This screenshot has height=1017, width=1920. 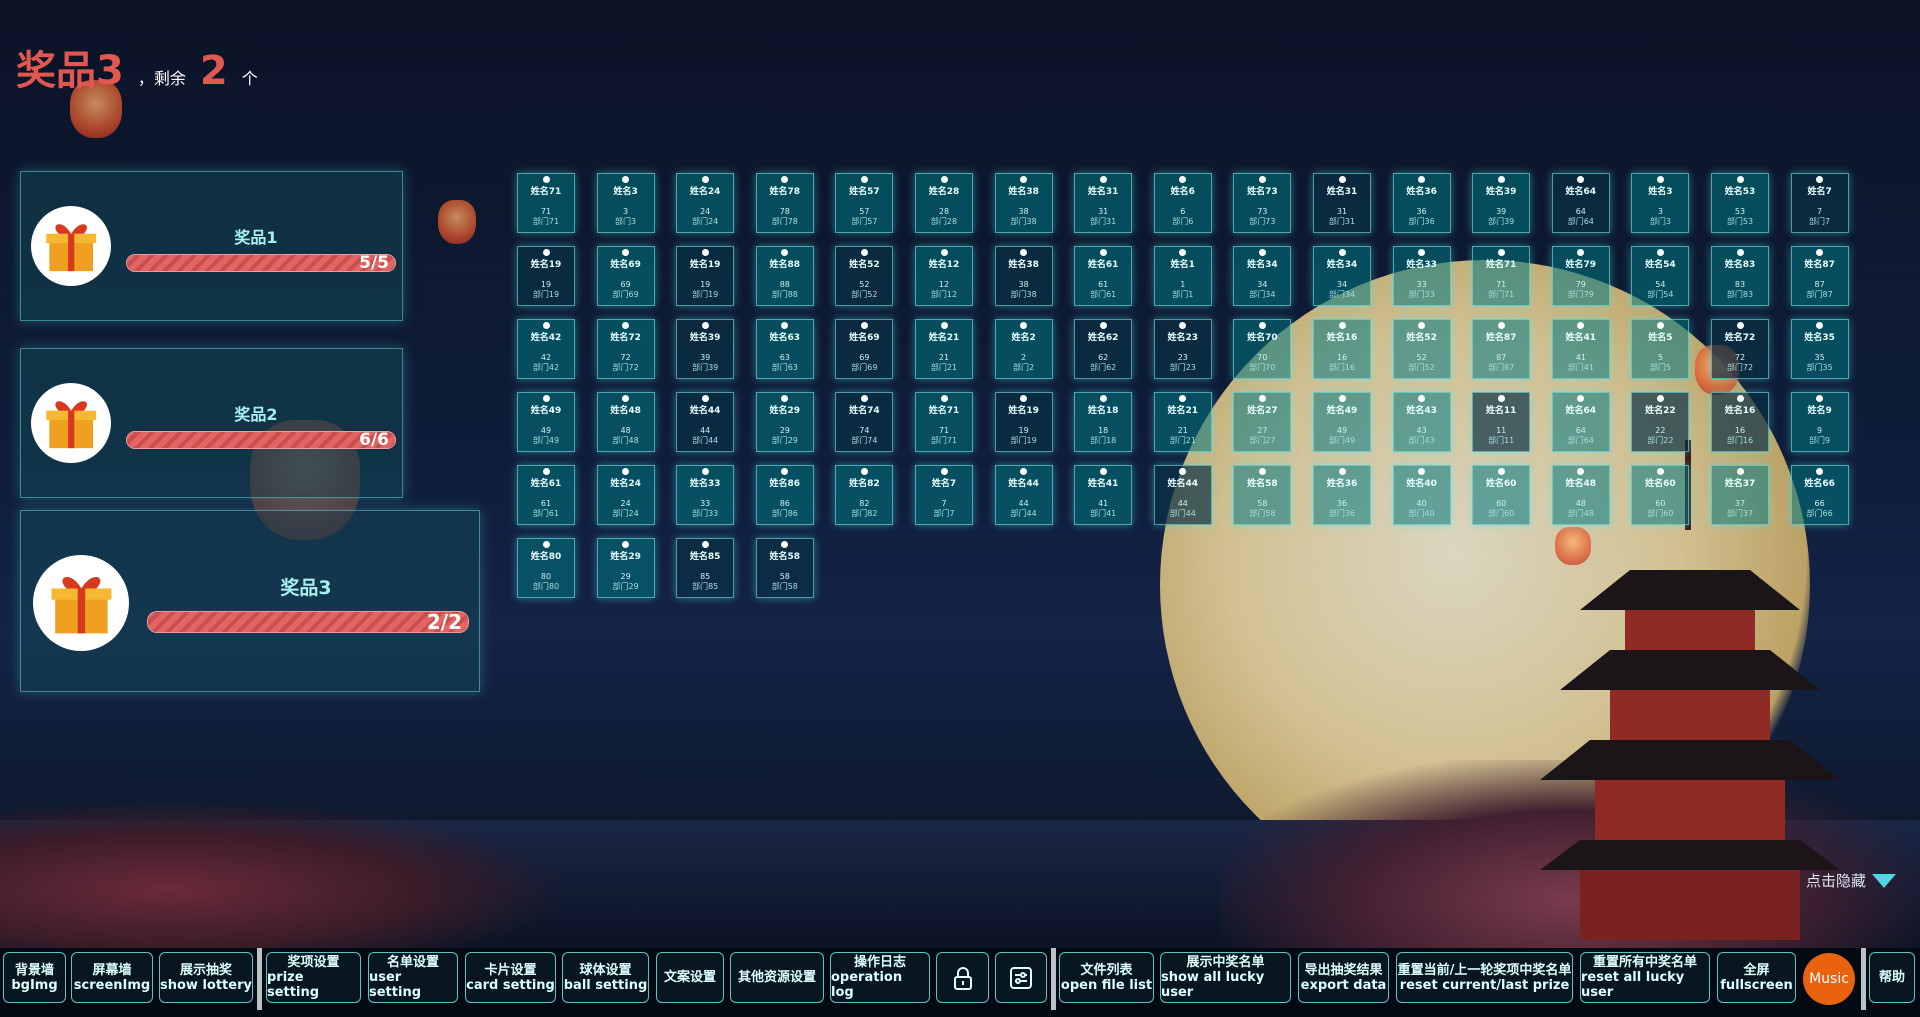 I want to click on participant-card: 姓名5 5 部门5, so click(x=1660, y=349).